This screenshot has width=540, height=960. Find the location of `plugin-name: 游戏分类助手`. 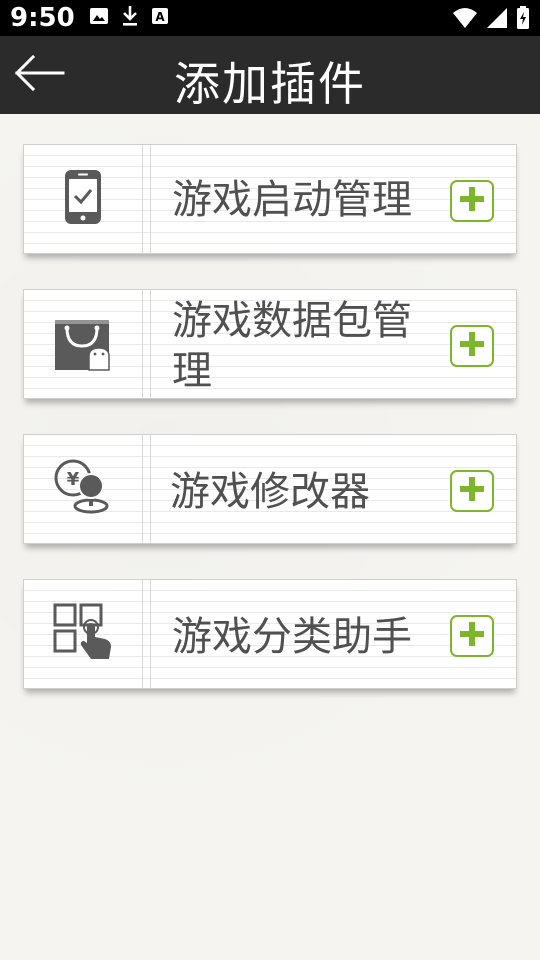

plugin-name: 游戏分类助手 is located at coordinates (292, 637).